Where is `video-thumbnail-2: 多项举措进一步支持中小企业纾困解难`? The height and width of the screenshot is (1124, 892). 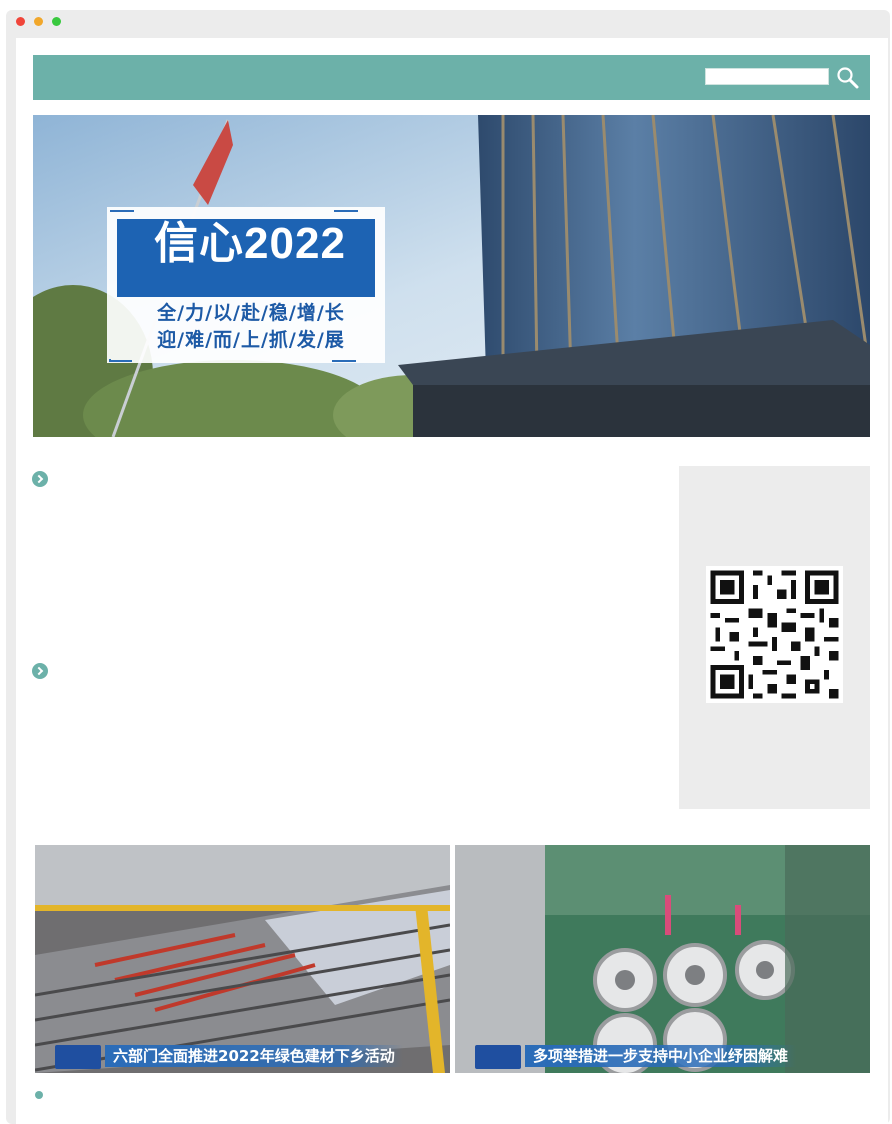
video-thumbnail-2: 多项举措进一步支持中小企业纾困解难 is located at coordinates (662, 959).